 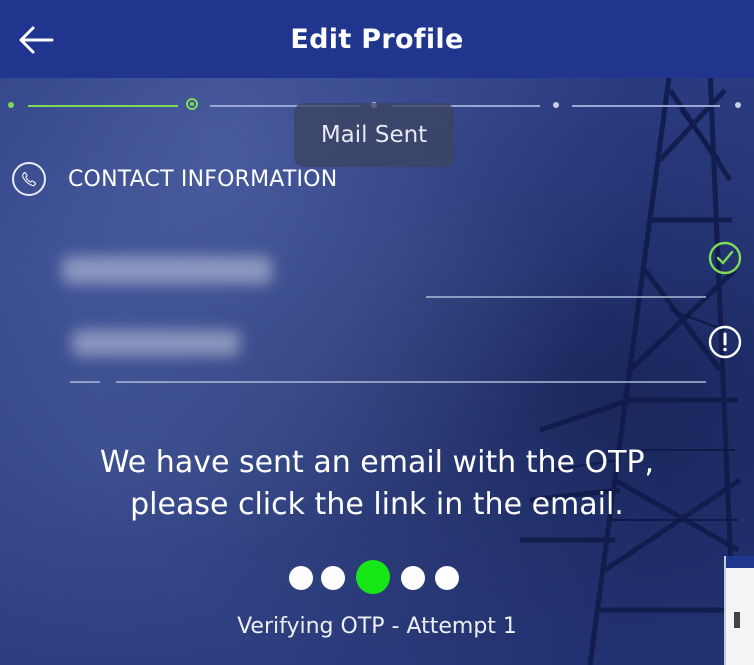 What do you see at coordinates (377, 462) in the screenshot?
I see `otp-message-line-1: We have sent an email with the OTP,` at bounding box center [377, 462].